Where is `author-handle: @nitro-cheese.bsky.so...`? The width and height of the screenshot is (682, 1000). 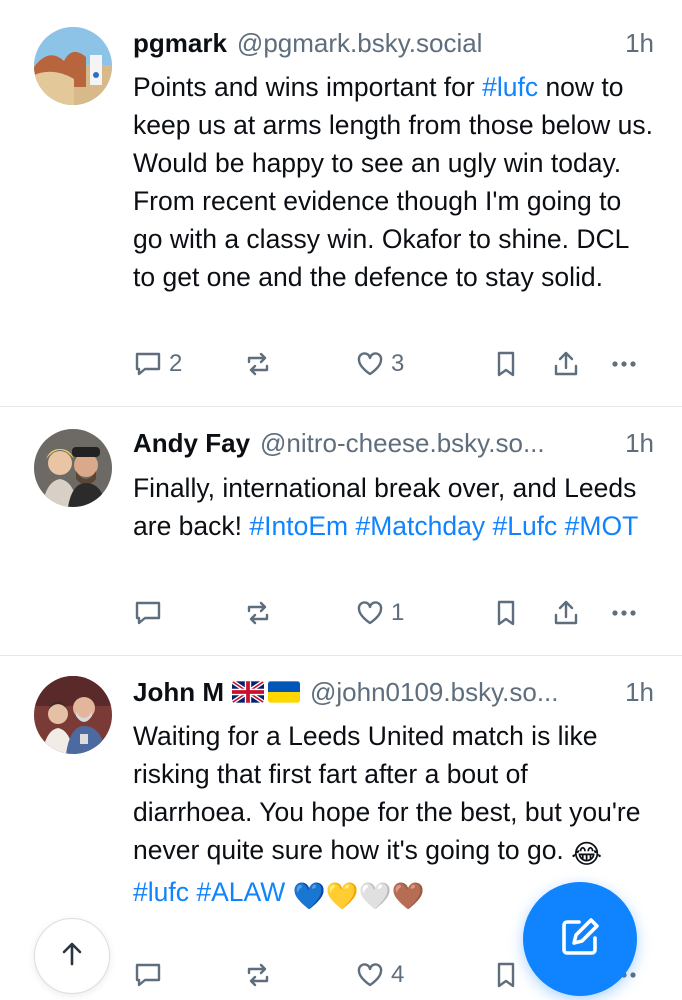
author-handle: @nitro-cheese.bsky.so... is located at coordinates (436, 443).